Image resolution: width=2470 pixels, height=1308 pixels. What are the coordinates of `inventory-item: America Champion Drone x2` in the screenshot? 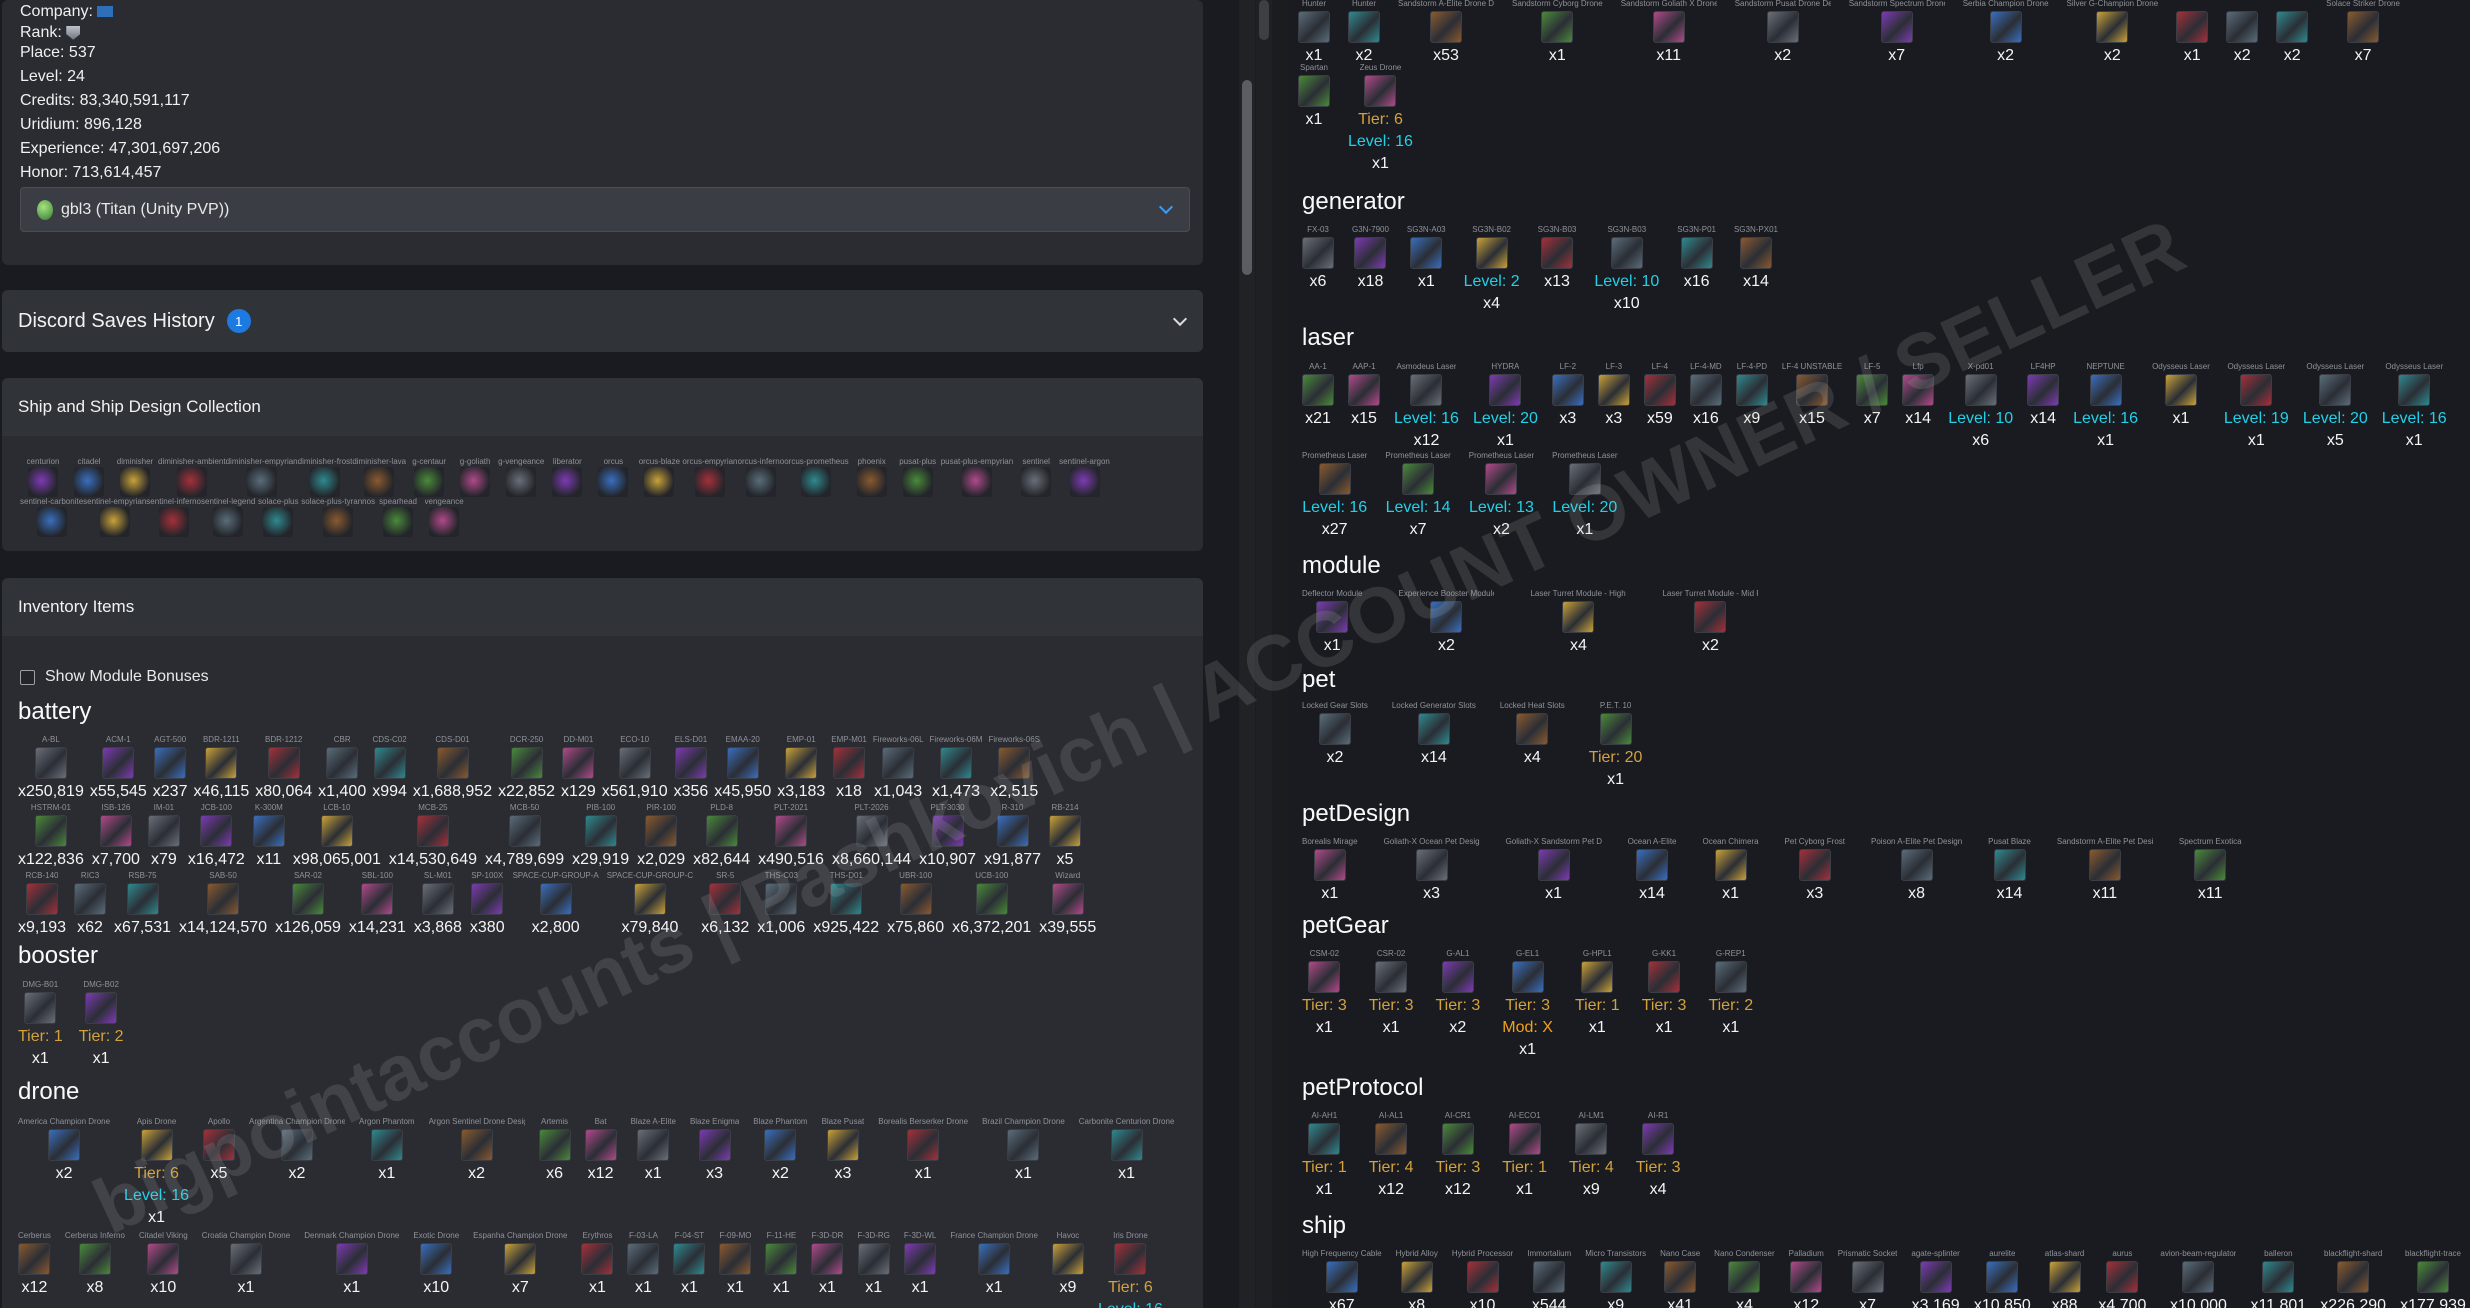 It's located at (64, 1150).